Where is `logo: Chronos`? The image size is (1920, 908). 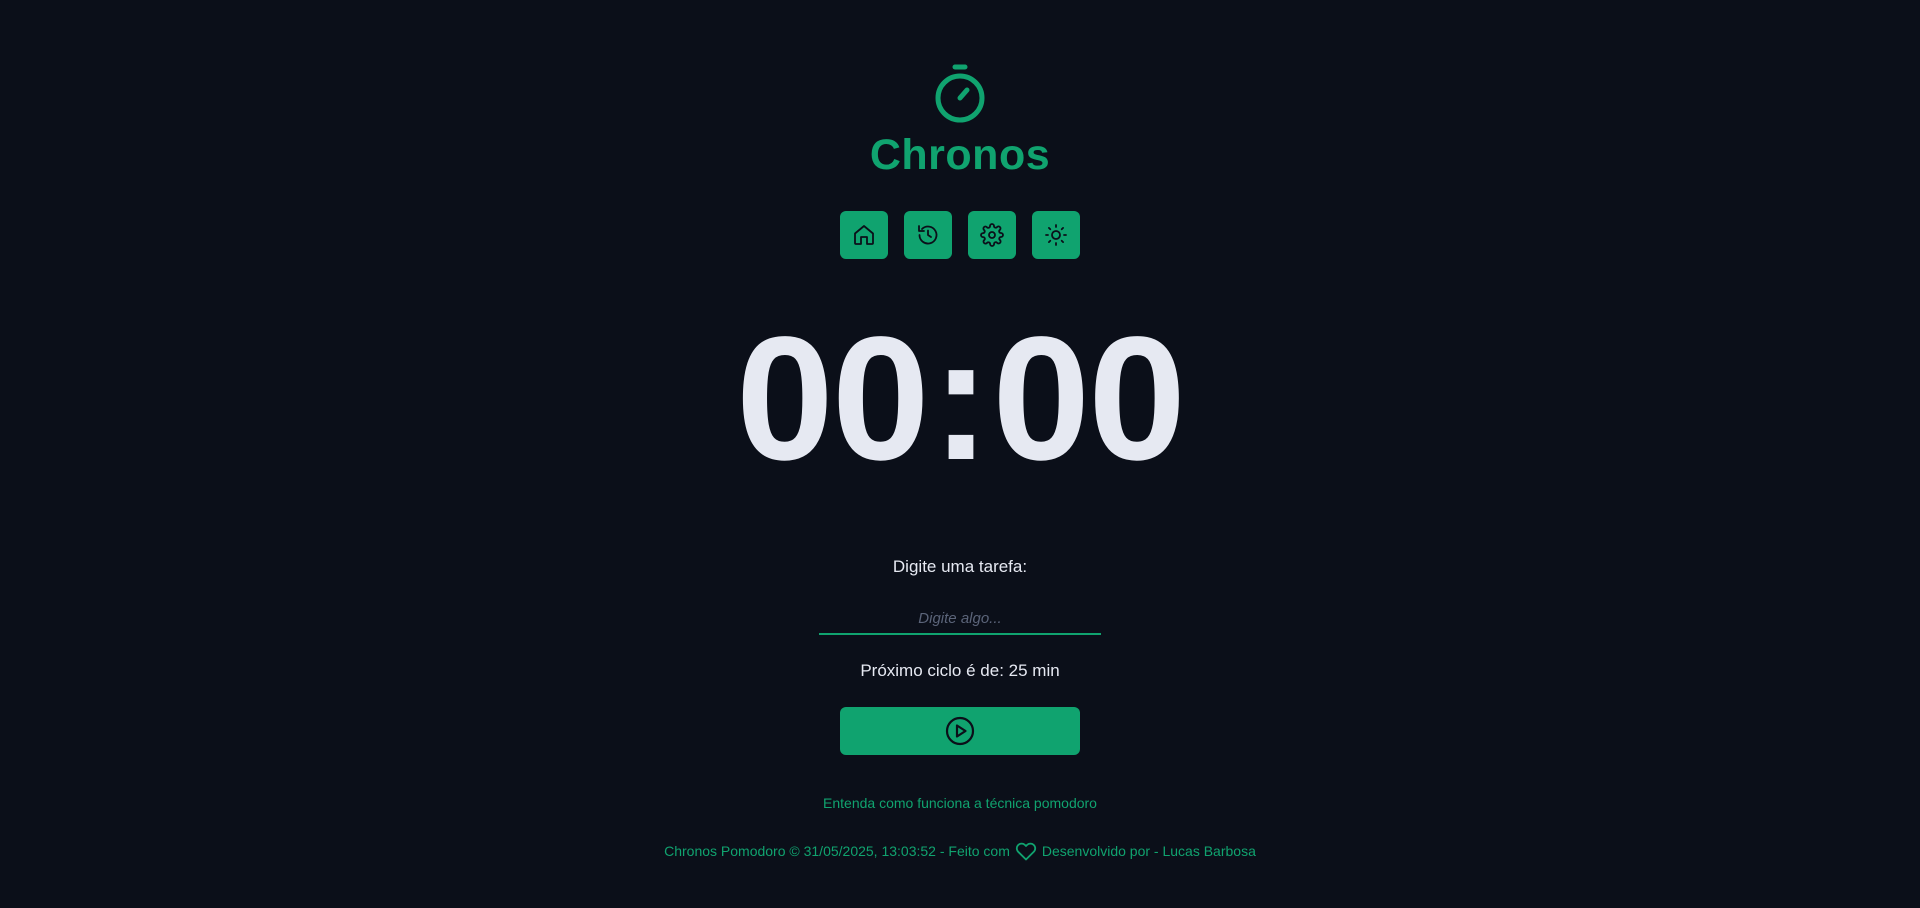
logo: Chronos is located at coordinates (960, 120).